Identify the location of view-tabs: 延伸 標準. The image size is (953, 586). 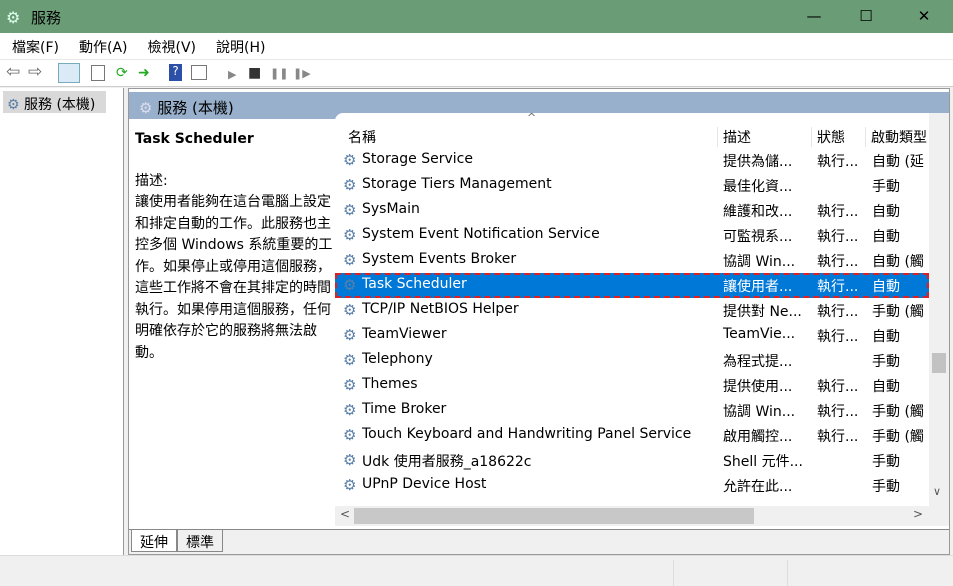
(539, 541).